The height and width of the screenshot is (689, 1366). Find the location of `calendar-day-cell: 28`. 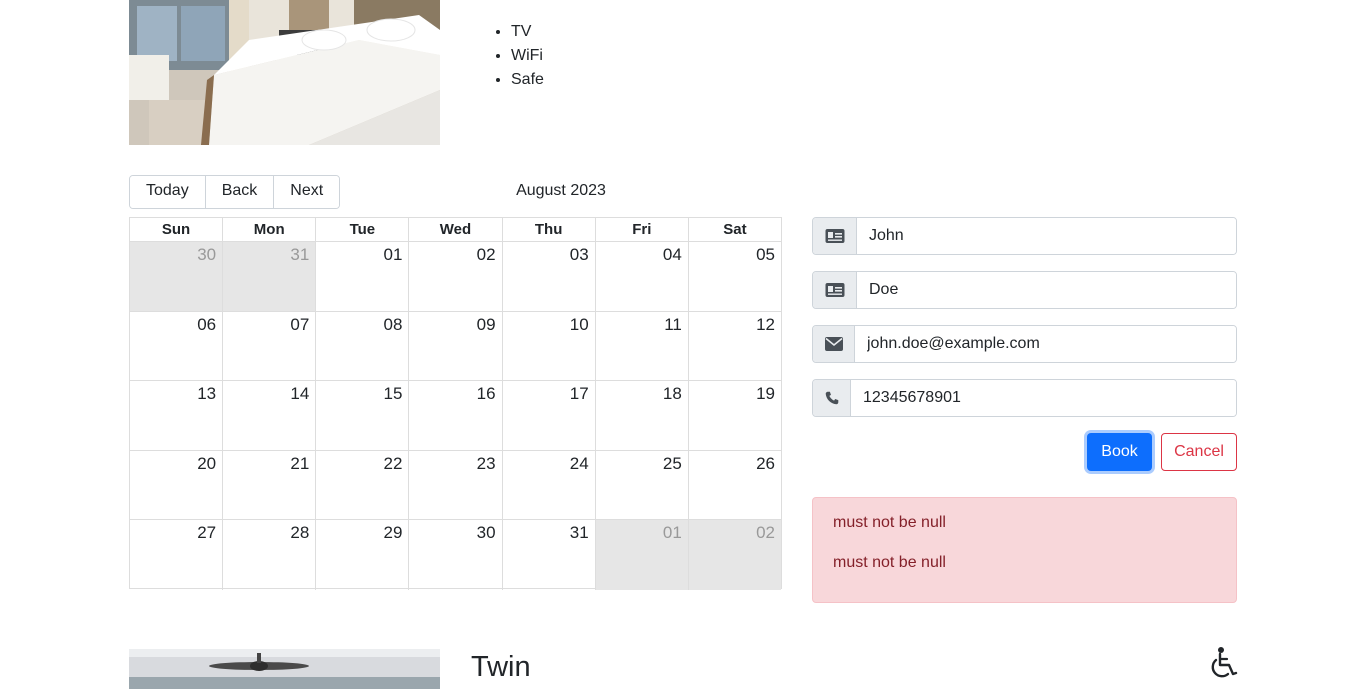

calendar-day-cell: 28 is located at coordinates (270, 555).